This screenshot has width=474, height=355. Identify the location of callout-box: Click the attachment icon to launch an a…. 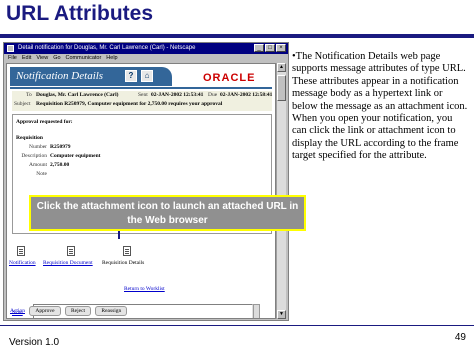
(167, 213).